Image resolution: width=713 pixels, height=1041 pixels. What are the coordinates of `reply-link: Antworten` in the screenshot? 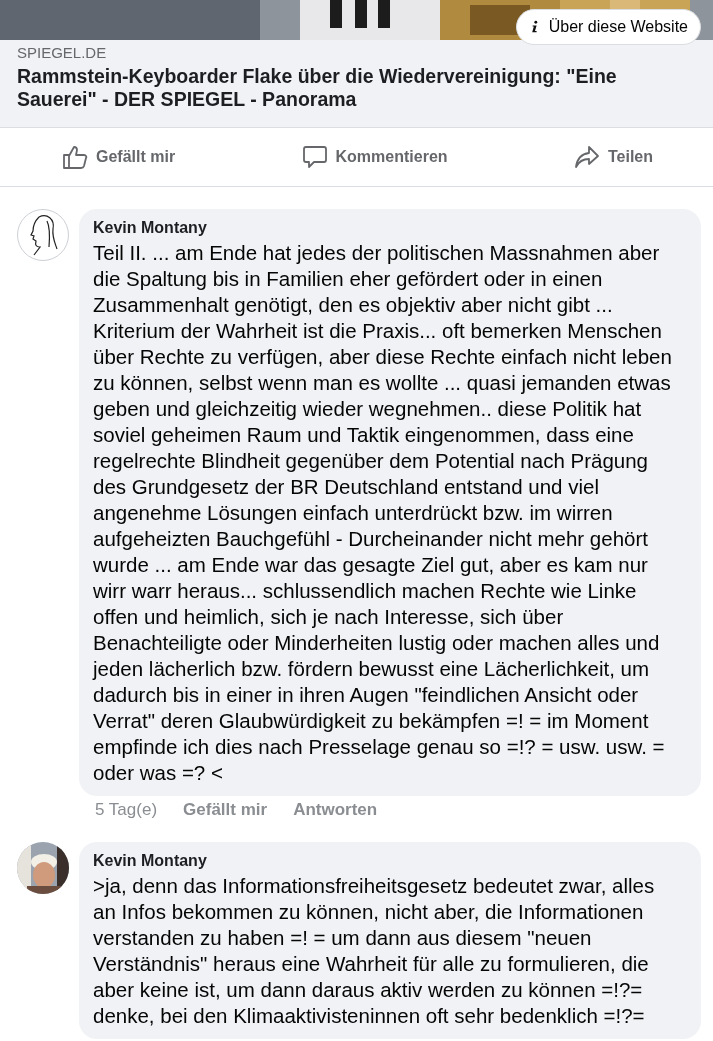 It's located at (335, 810).